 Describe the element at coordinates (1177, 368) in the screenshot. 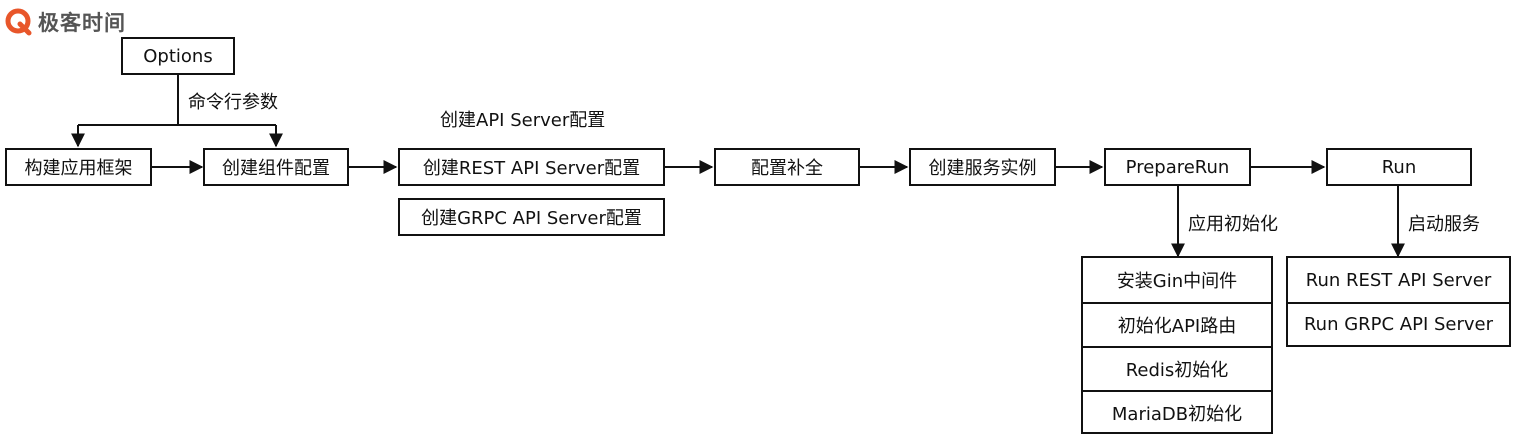

I see `init-step: Redis初始化` at that location.